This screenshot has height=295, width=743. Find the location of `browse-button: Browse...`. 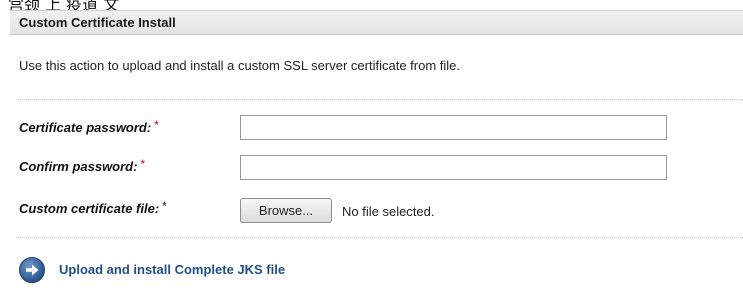

browse-button: Browse... is located at coordinates (286, 210).